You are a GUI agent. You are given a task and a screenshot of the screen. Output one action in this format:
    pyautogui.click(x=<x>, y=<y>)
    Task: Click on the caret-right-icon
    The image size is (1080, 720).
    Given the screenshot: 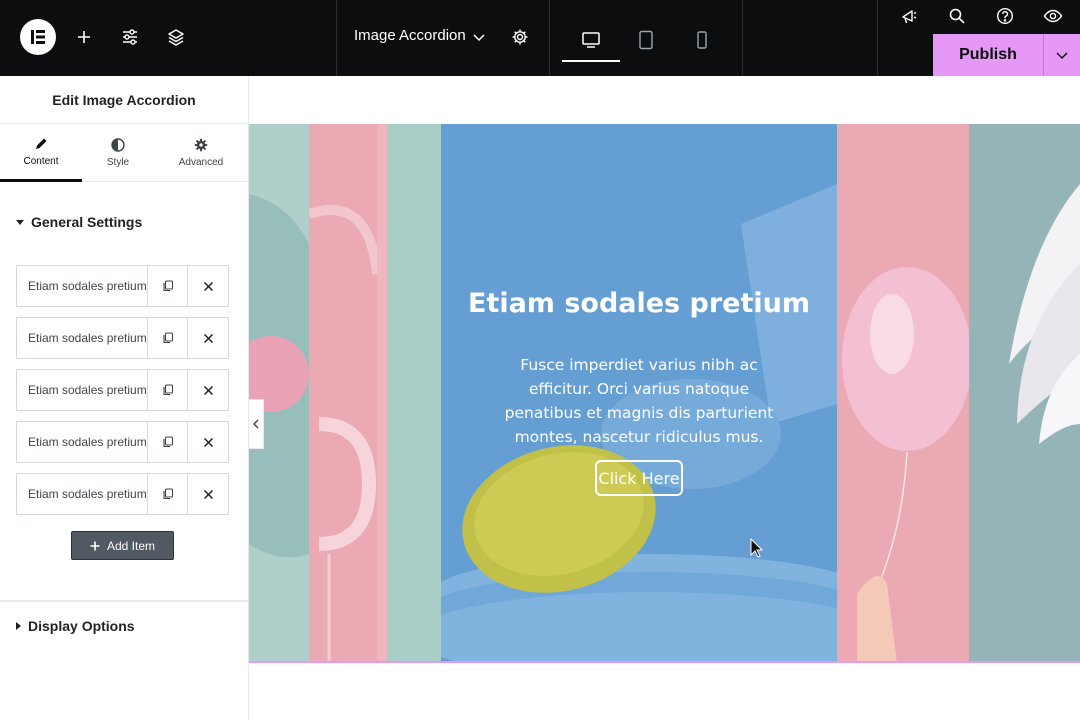 What is the action you would take?
    pyautogui.click(x=18, y=626)
    